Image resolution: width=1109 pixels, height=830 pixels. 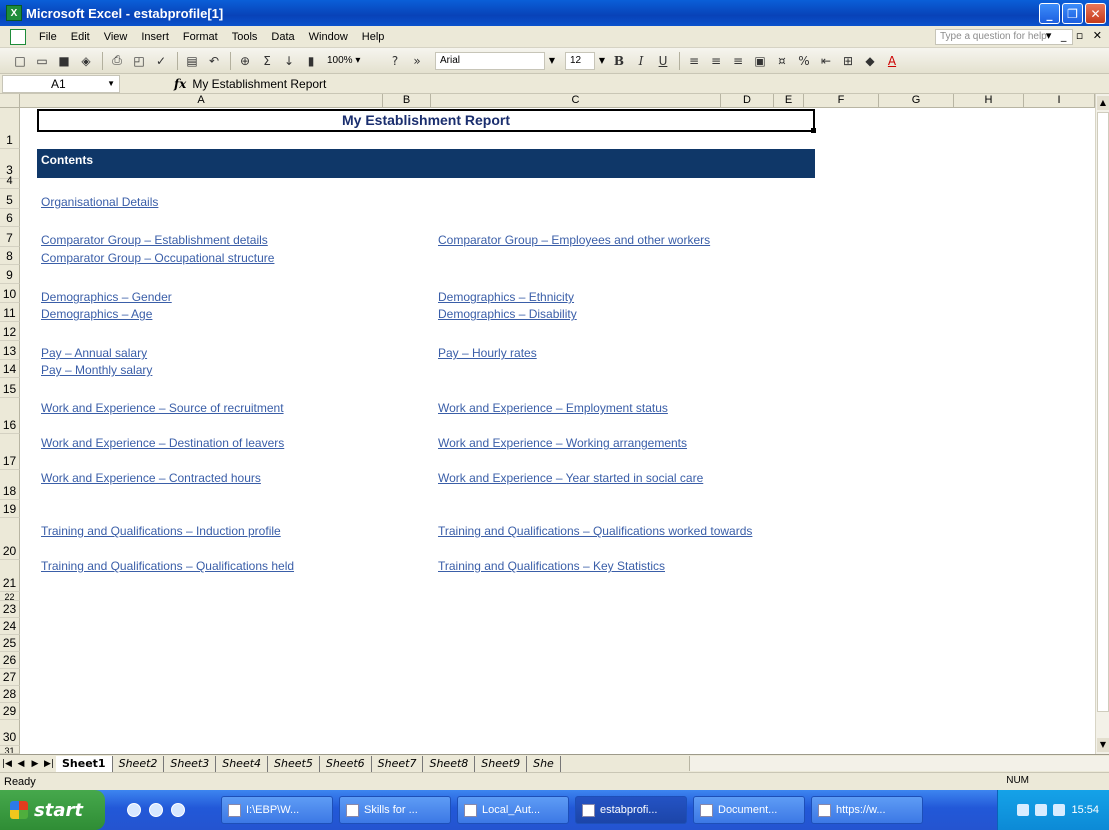 What do you see at coordinates (602, 61) in the screenshot?
I see `chevron-down-icon: ▼` at bounding box center [602, 61].